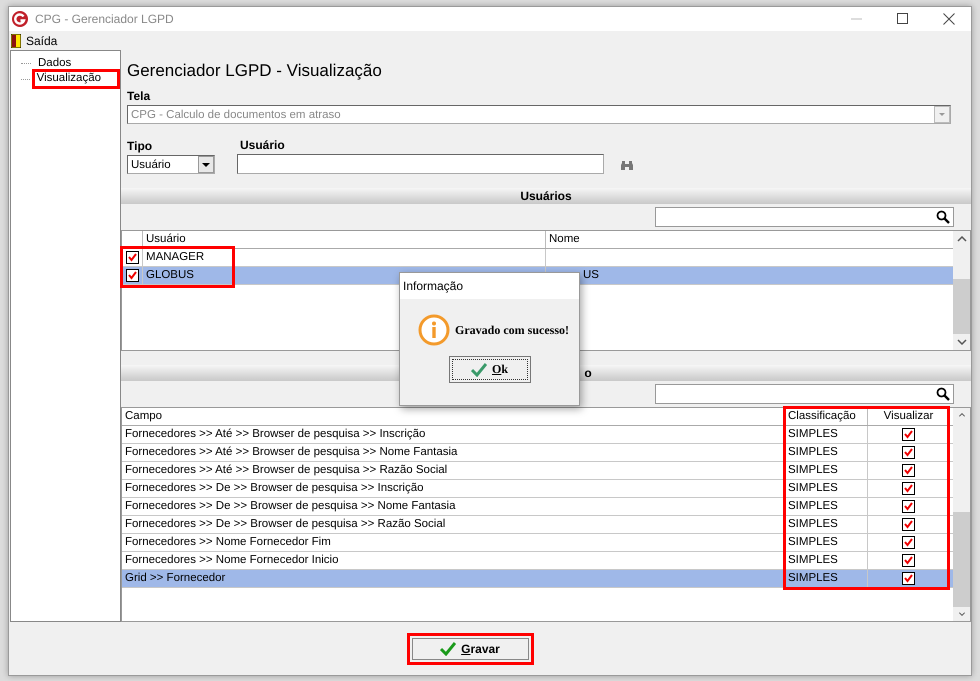 The height and width of the screenshot is (681, 980). I want to click on table-cell: Fornecedores >> De >> Browser de pesquisa >> Inscrição, so click(453, 488).